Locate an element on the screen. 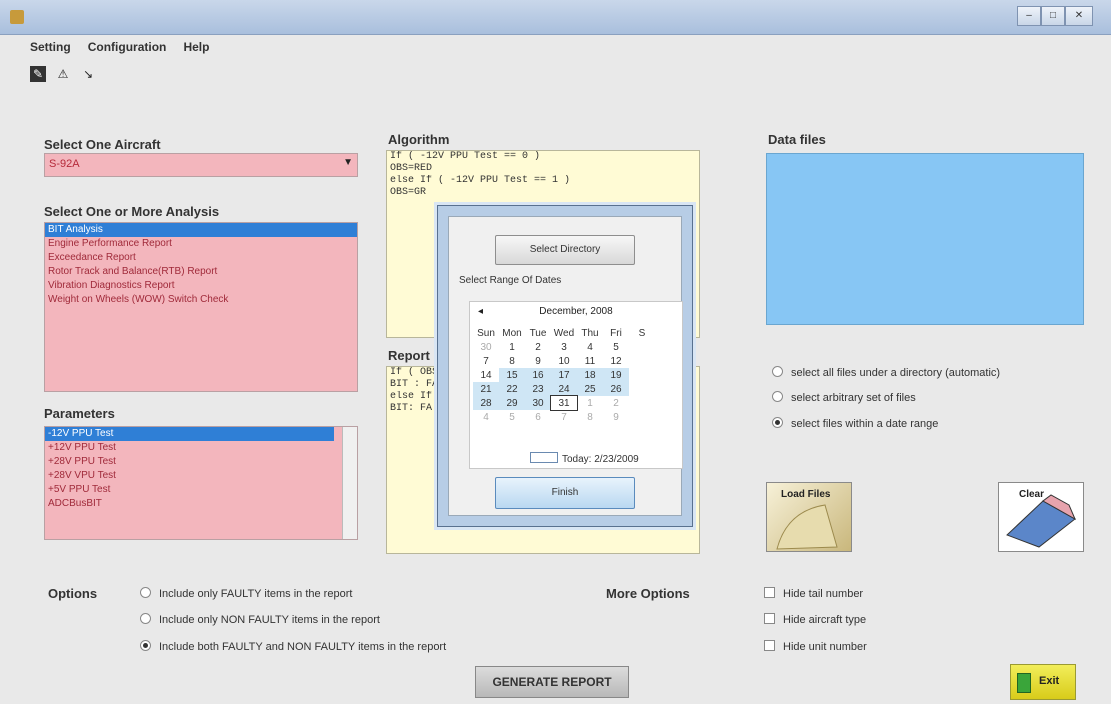 The height and width of the screenshot is (704, 1111). hide-unit-number-checkbox: Hide unit number is located at coordinates (815, 646).